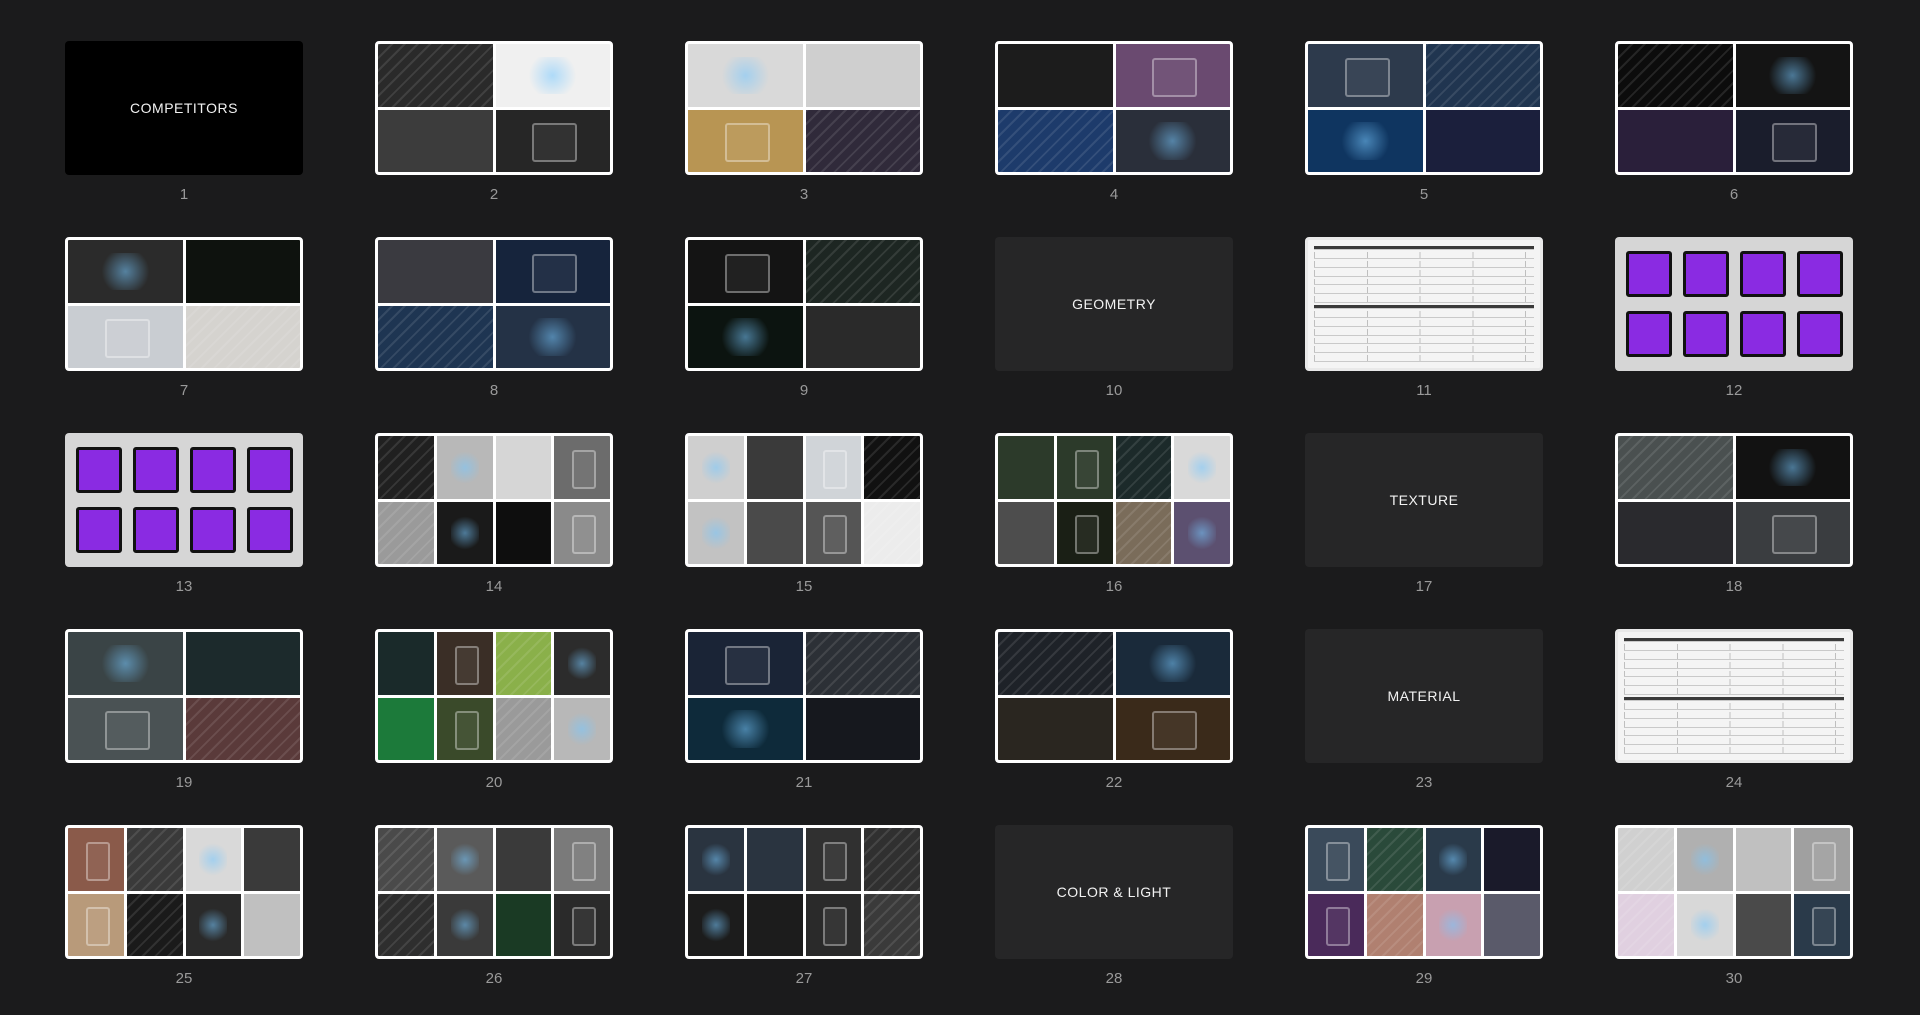 The image size is (1920, 1015). Describe the element at coordinates (1734, 390) in the screenshot. I see `slide-number: 12` at that location.